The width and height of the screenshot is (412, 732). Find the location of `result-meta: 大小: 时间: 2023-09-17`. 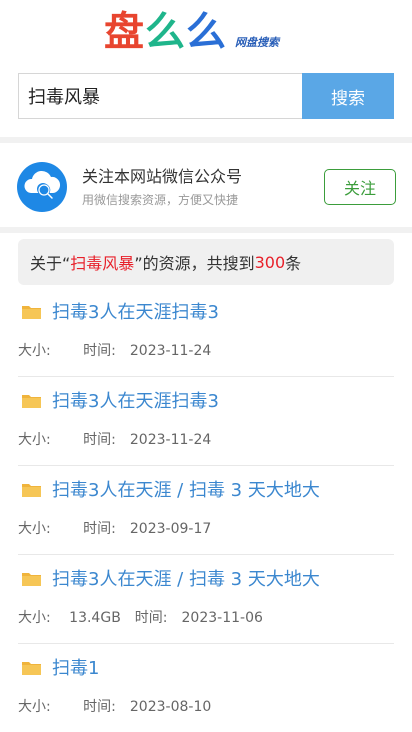

result-meta: 大小: 时间: 2023-09-17 is located at coordinates (114, 528).